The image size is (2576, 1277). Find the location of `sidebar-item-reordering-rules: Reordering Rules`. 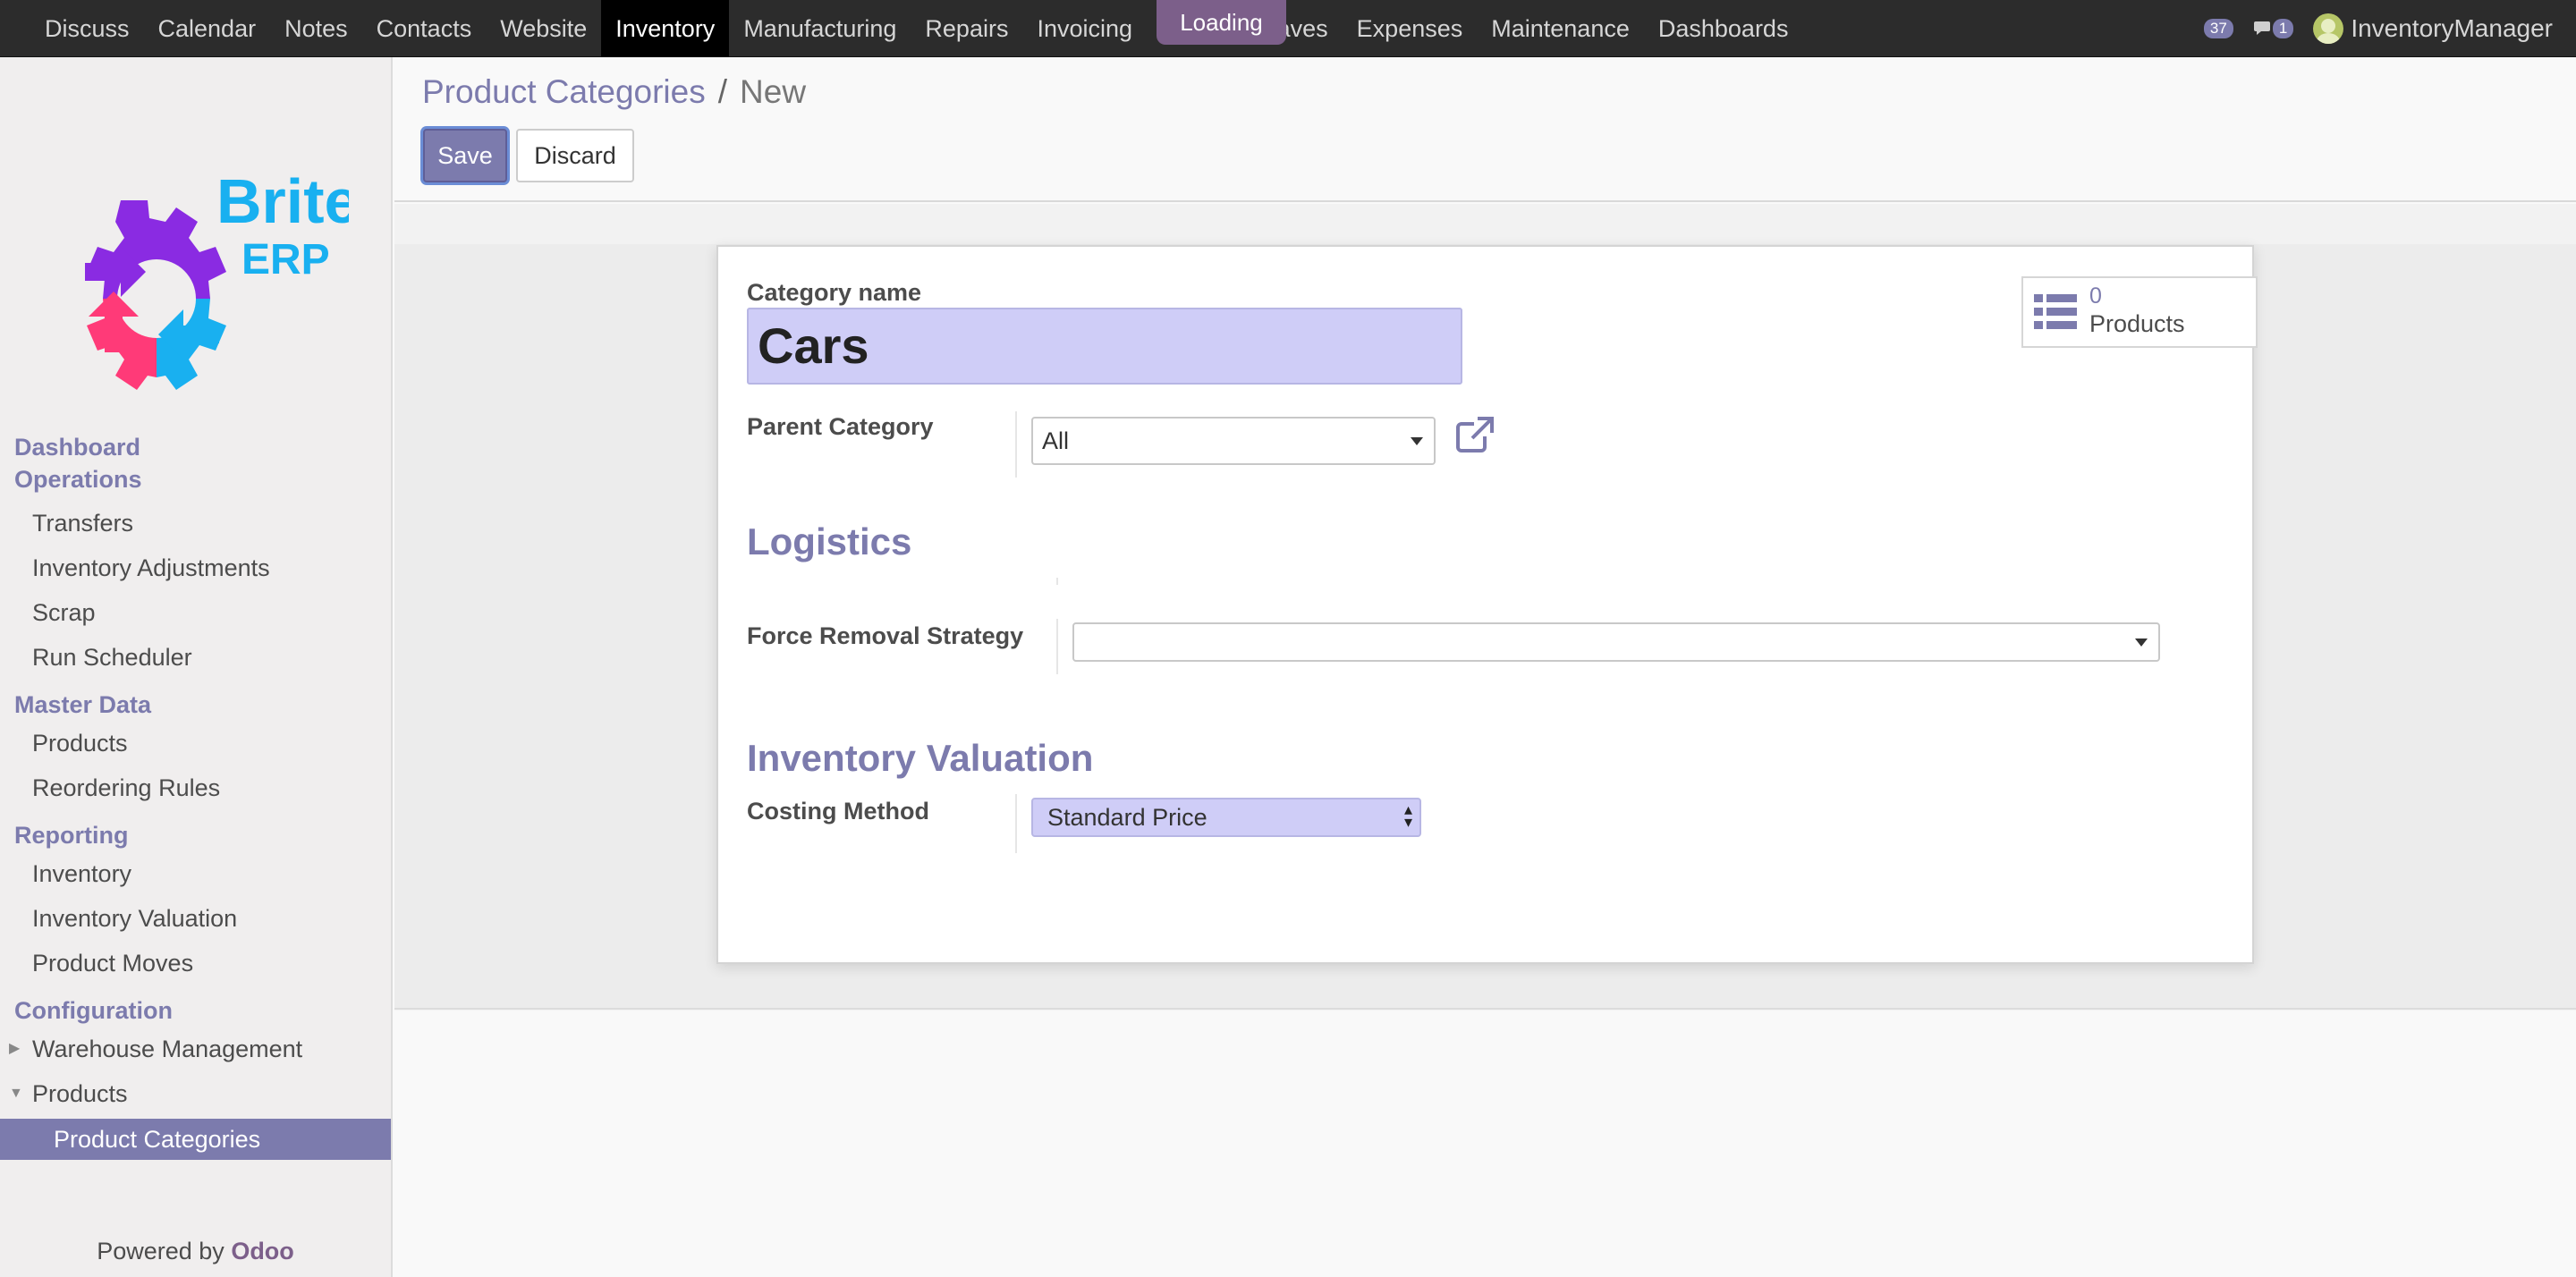

sidebar-item-reordering-rules: Reordering Rules is located at coordinates (195, 787).